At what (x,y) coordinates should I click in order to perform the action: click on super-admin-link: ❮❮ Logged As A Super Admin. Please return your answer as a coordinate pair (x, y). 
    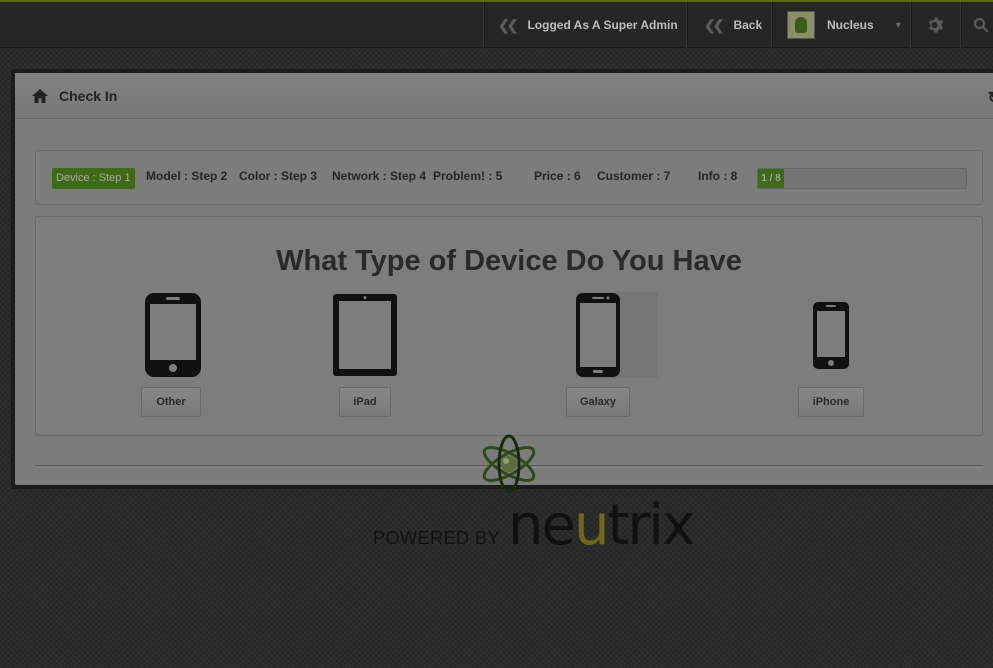
    Looking at the image, I should click on (584, 25).